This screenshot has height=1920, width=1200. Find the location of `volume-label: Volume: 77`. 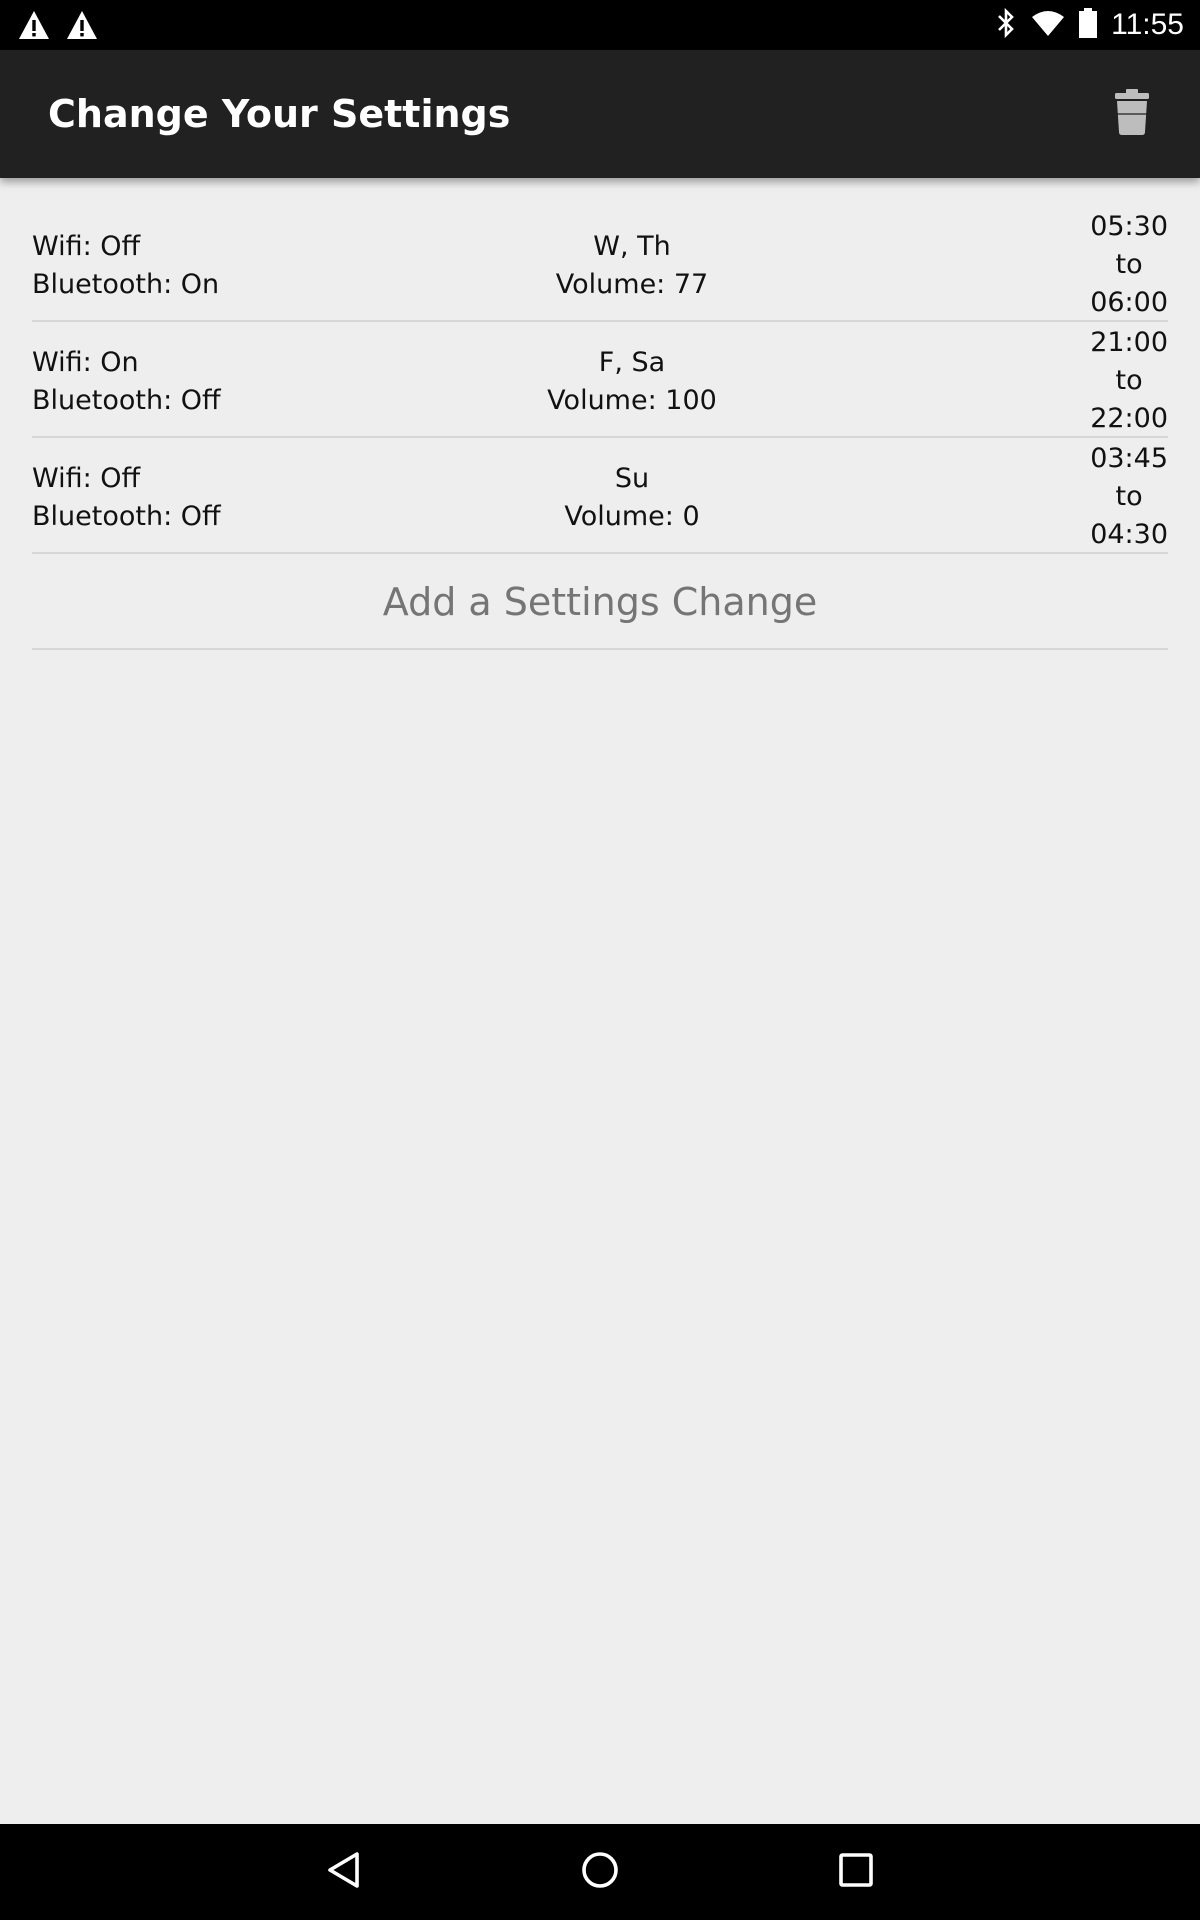

volume-label: Volume: 77 is located at coordinates (632, 284).